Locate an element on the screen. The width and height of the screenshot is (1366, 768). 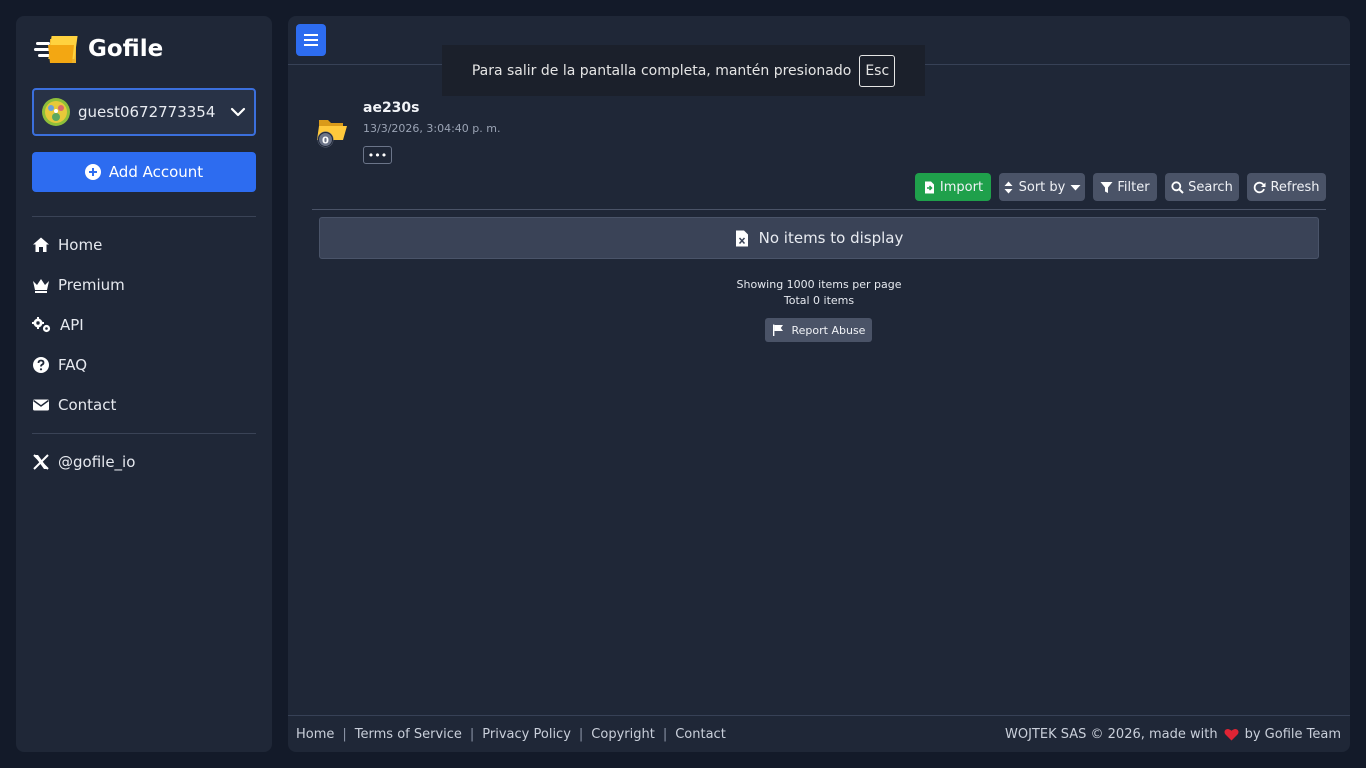
footer-link-terms: Terms of Service is located at coordinates (408, 734).